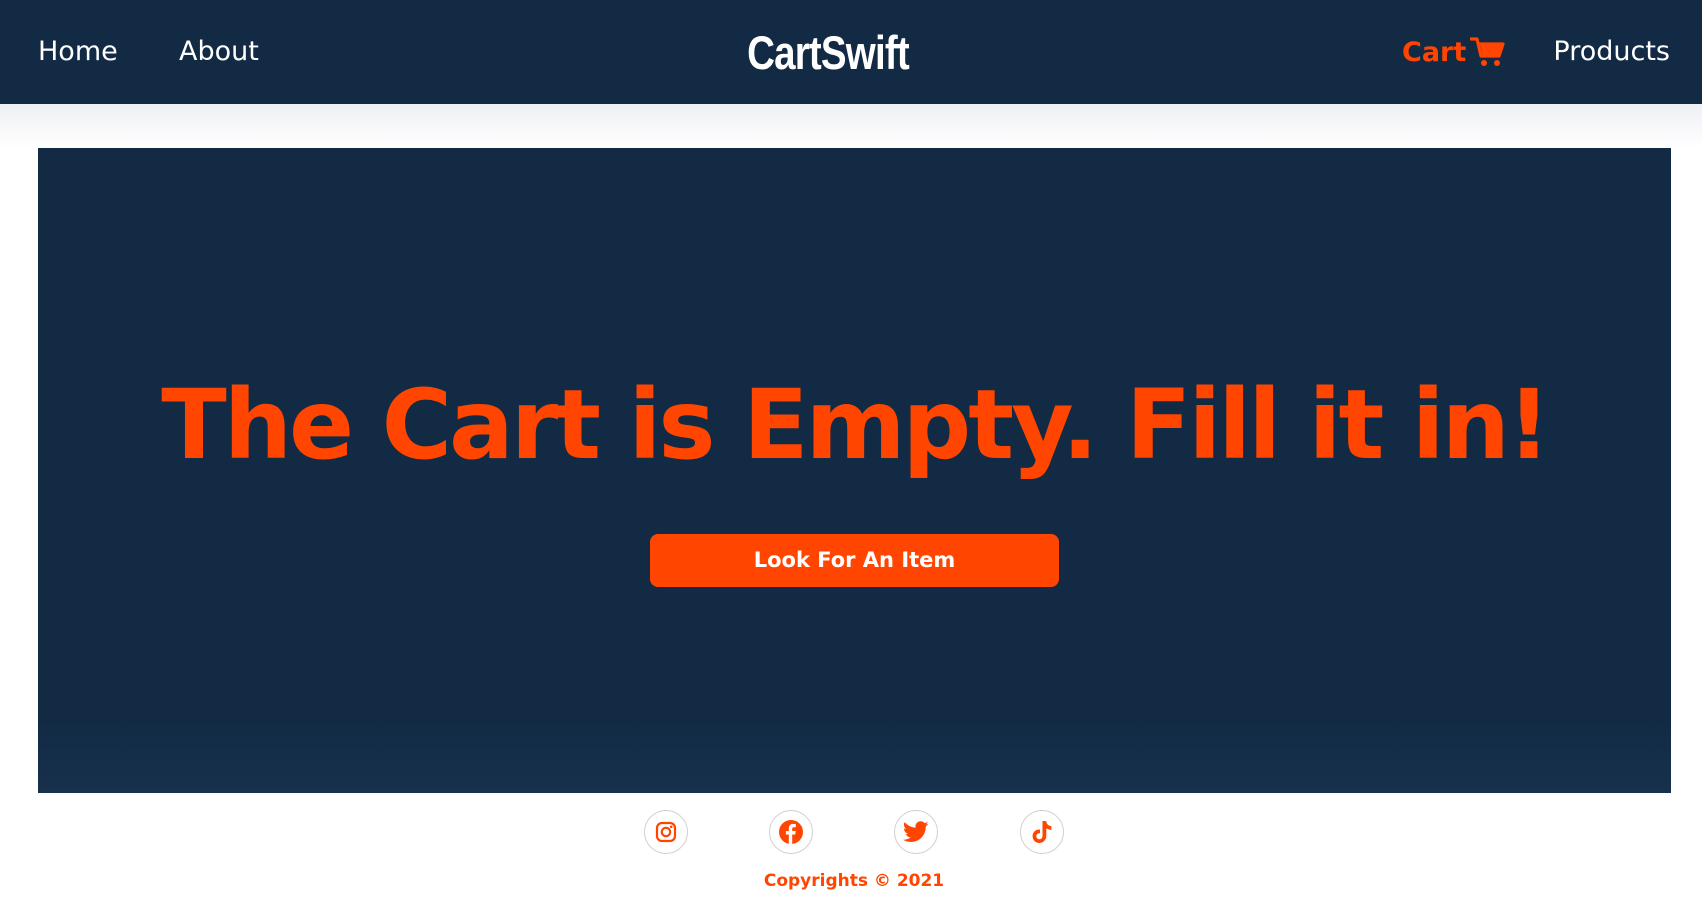 This screenshot has width=1702, height=897. I want to click on footer: Copyrights © 2021, so click(851, 845).